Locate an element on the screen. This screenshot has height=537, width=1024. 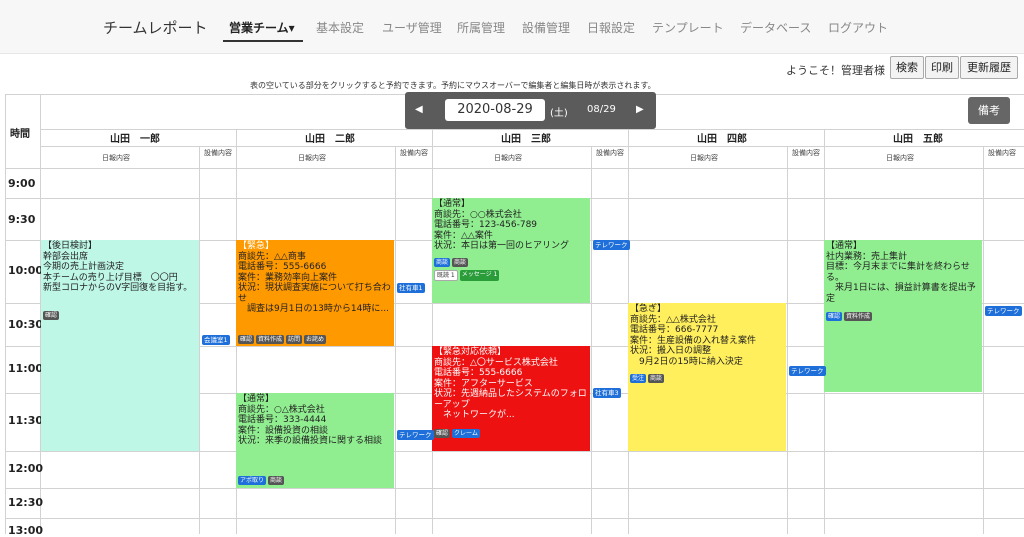
nav-report-settings: 日報設定 is located at coordinates (611, 27).